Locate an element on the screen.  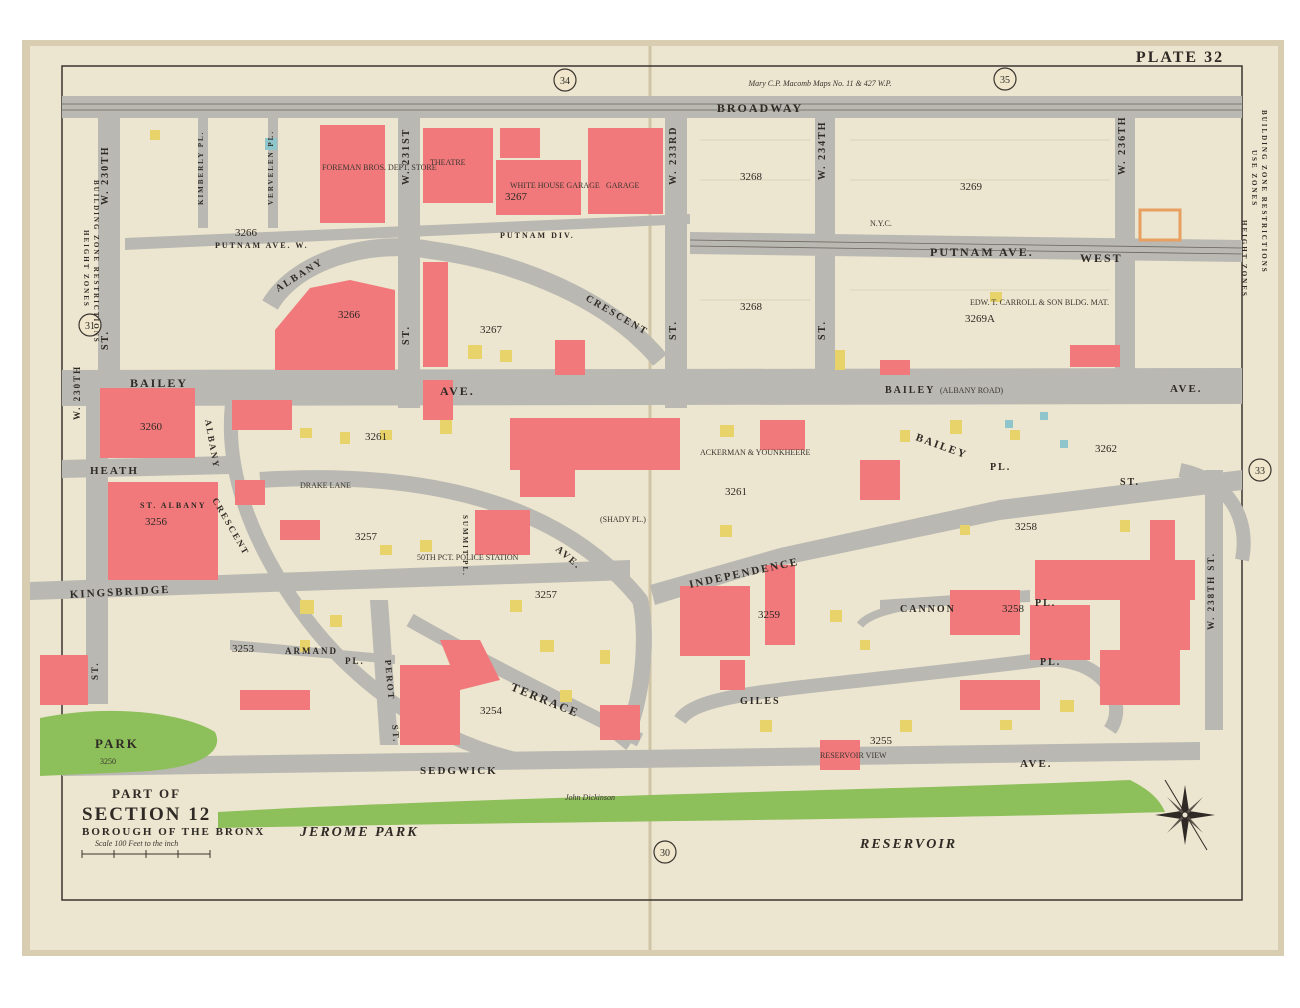
label-jerome-park: JEROME PARK is located at coordinates (359, 832).